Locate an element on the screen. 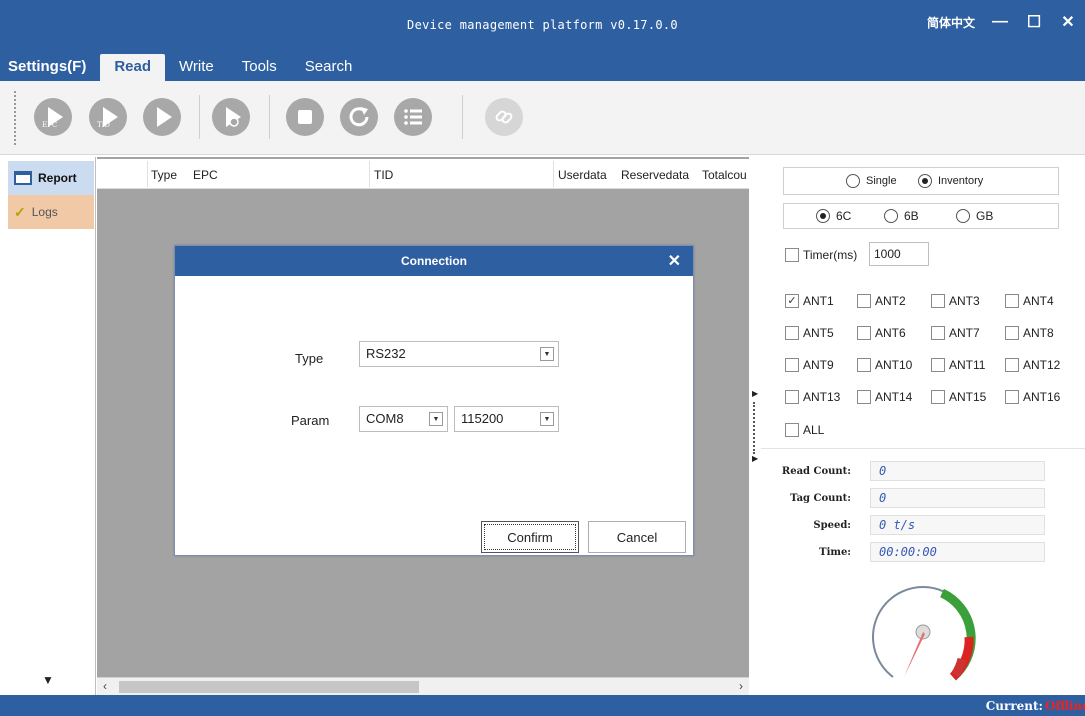 This screenshot has width=1085, height=716. tab-read: Read is located at coordinates (133, 67).